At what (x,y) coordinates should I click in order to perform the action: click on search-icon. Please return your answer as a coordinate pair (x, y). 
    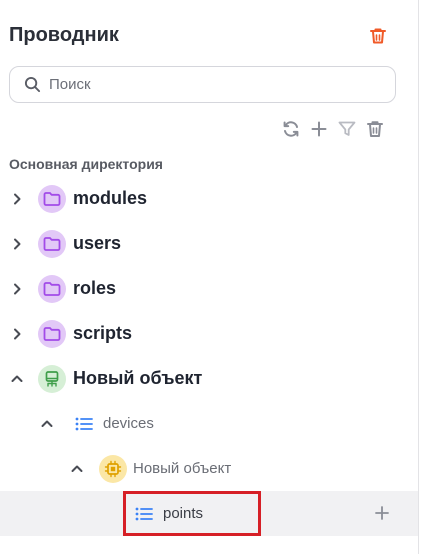
    Looking at the image, I should click on (32, 84).